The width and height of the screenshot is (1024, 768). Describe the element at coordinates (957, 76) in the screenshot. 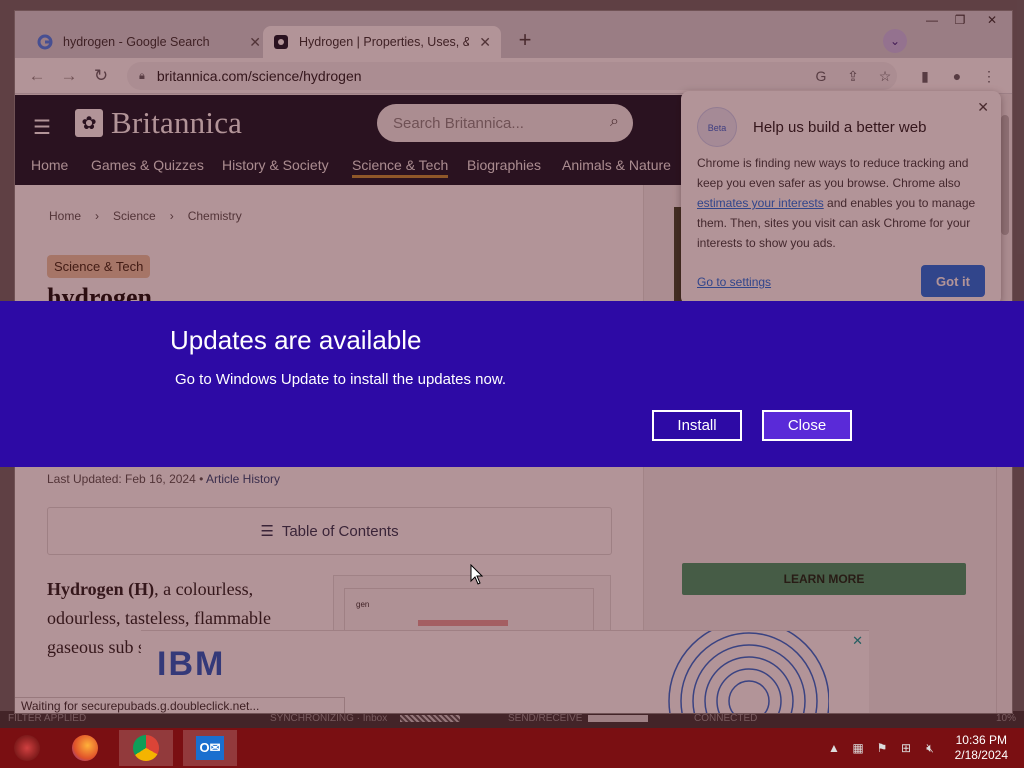

I see `profile-avatar-icon: ●` at that location.